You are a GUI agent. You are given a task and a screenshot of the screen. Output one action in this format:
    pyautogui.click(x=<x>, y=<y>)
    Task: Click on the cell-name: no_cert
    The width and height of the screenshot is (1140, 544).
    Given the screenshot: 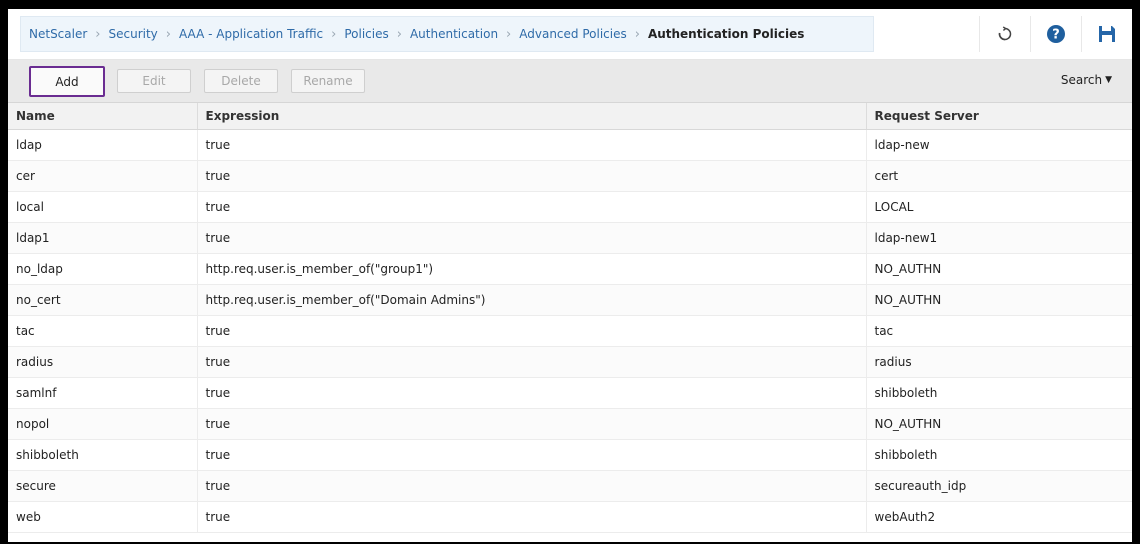 What is the action you would take?
    pyautogui.click(x=103, y=300)
    